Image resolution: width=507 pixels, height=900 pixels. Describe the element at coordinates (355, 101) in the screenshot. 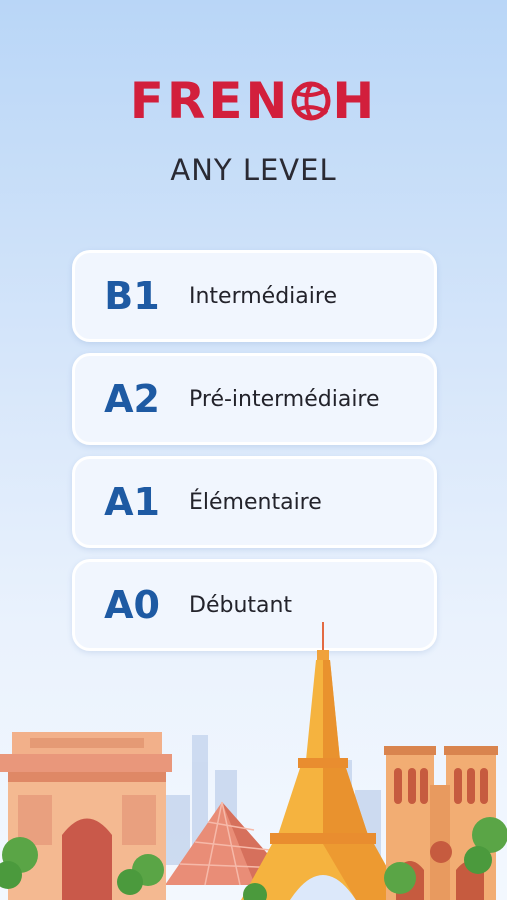

I see `title-part-2: H` at that location.